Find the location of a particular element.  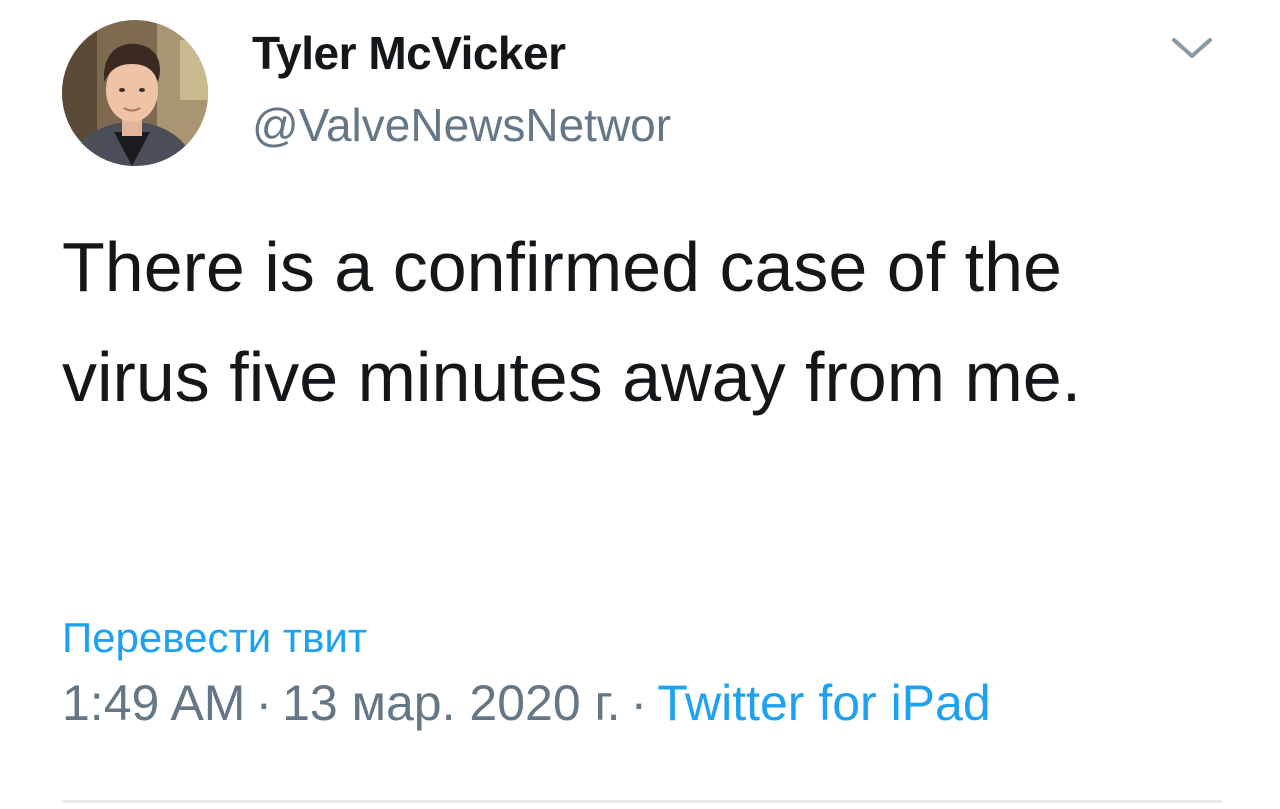

user-avatar-photo is located at coordinates (135, 93).